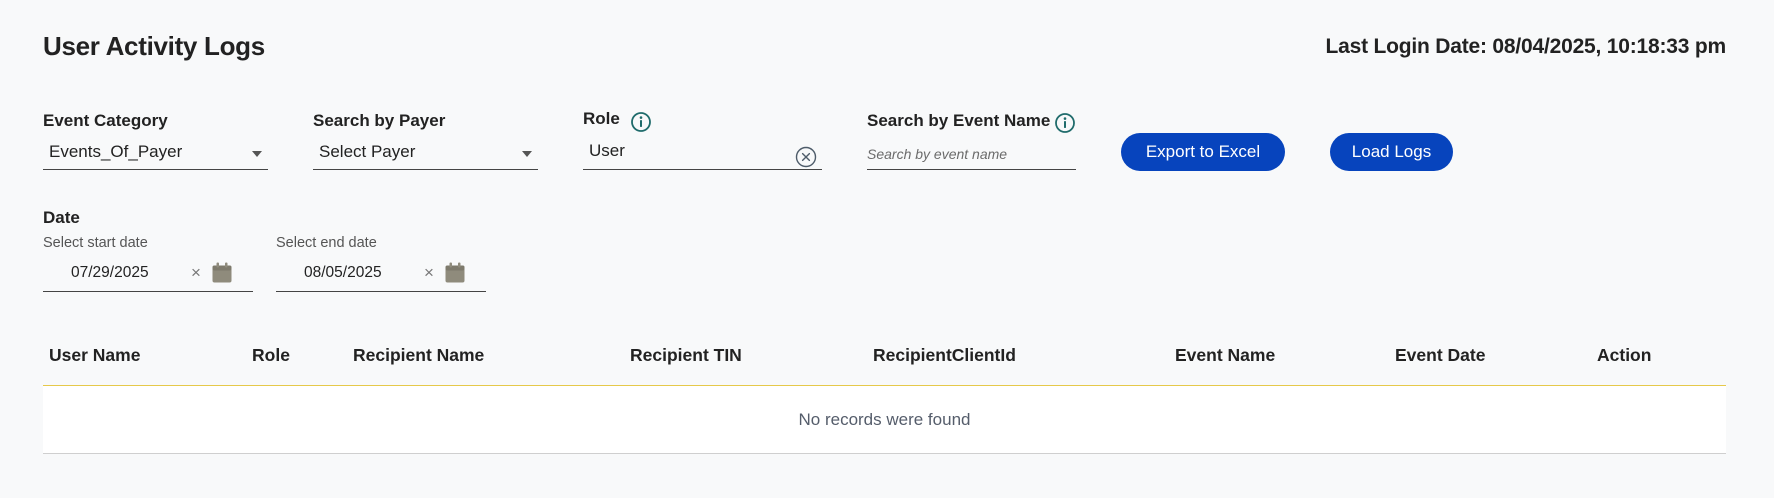 Image resolution: width=1774 pixels, height=498 pixels. What do you see at coordinates (379, 120) in the screenshot?
I see `payer-label: Search by Payer` at bounding box center [379, 120].